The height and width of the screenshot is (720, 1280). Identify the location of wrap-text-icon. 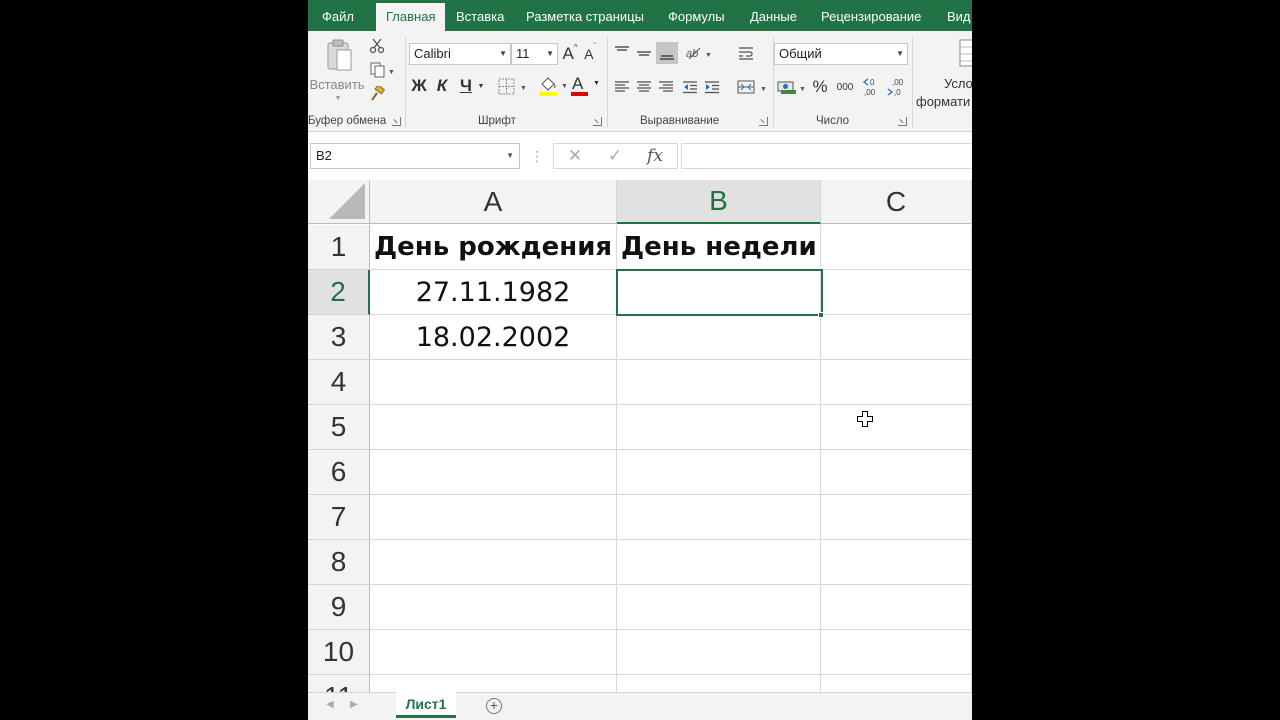
(746, 53).